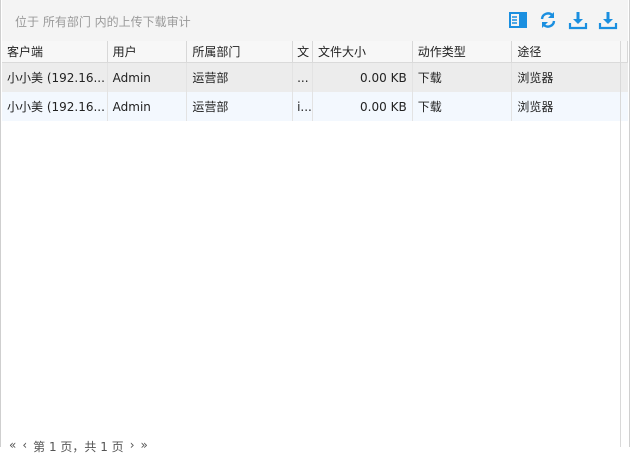  I want to click on col-path-header: 途径, so click(570, 51).